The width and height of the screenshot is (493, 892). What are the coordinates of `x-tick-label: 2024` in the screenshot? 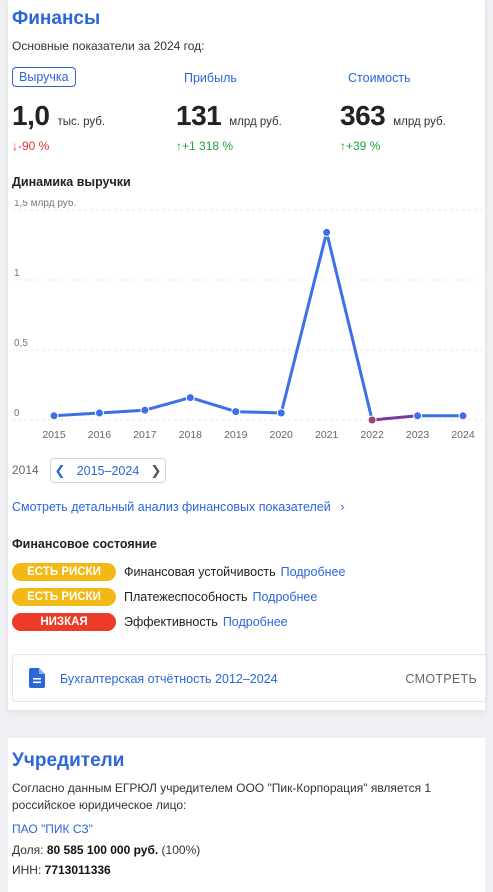 It's located at (463, 435).